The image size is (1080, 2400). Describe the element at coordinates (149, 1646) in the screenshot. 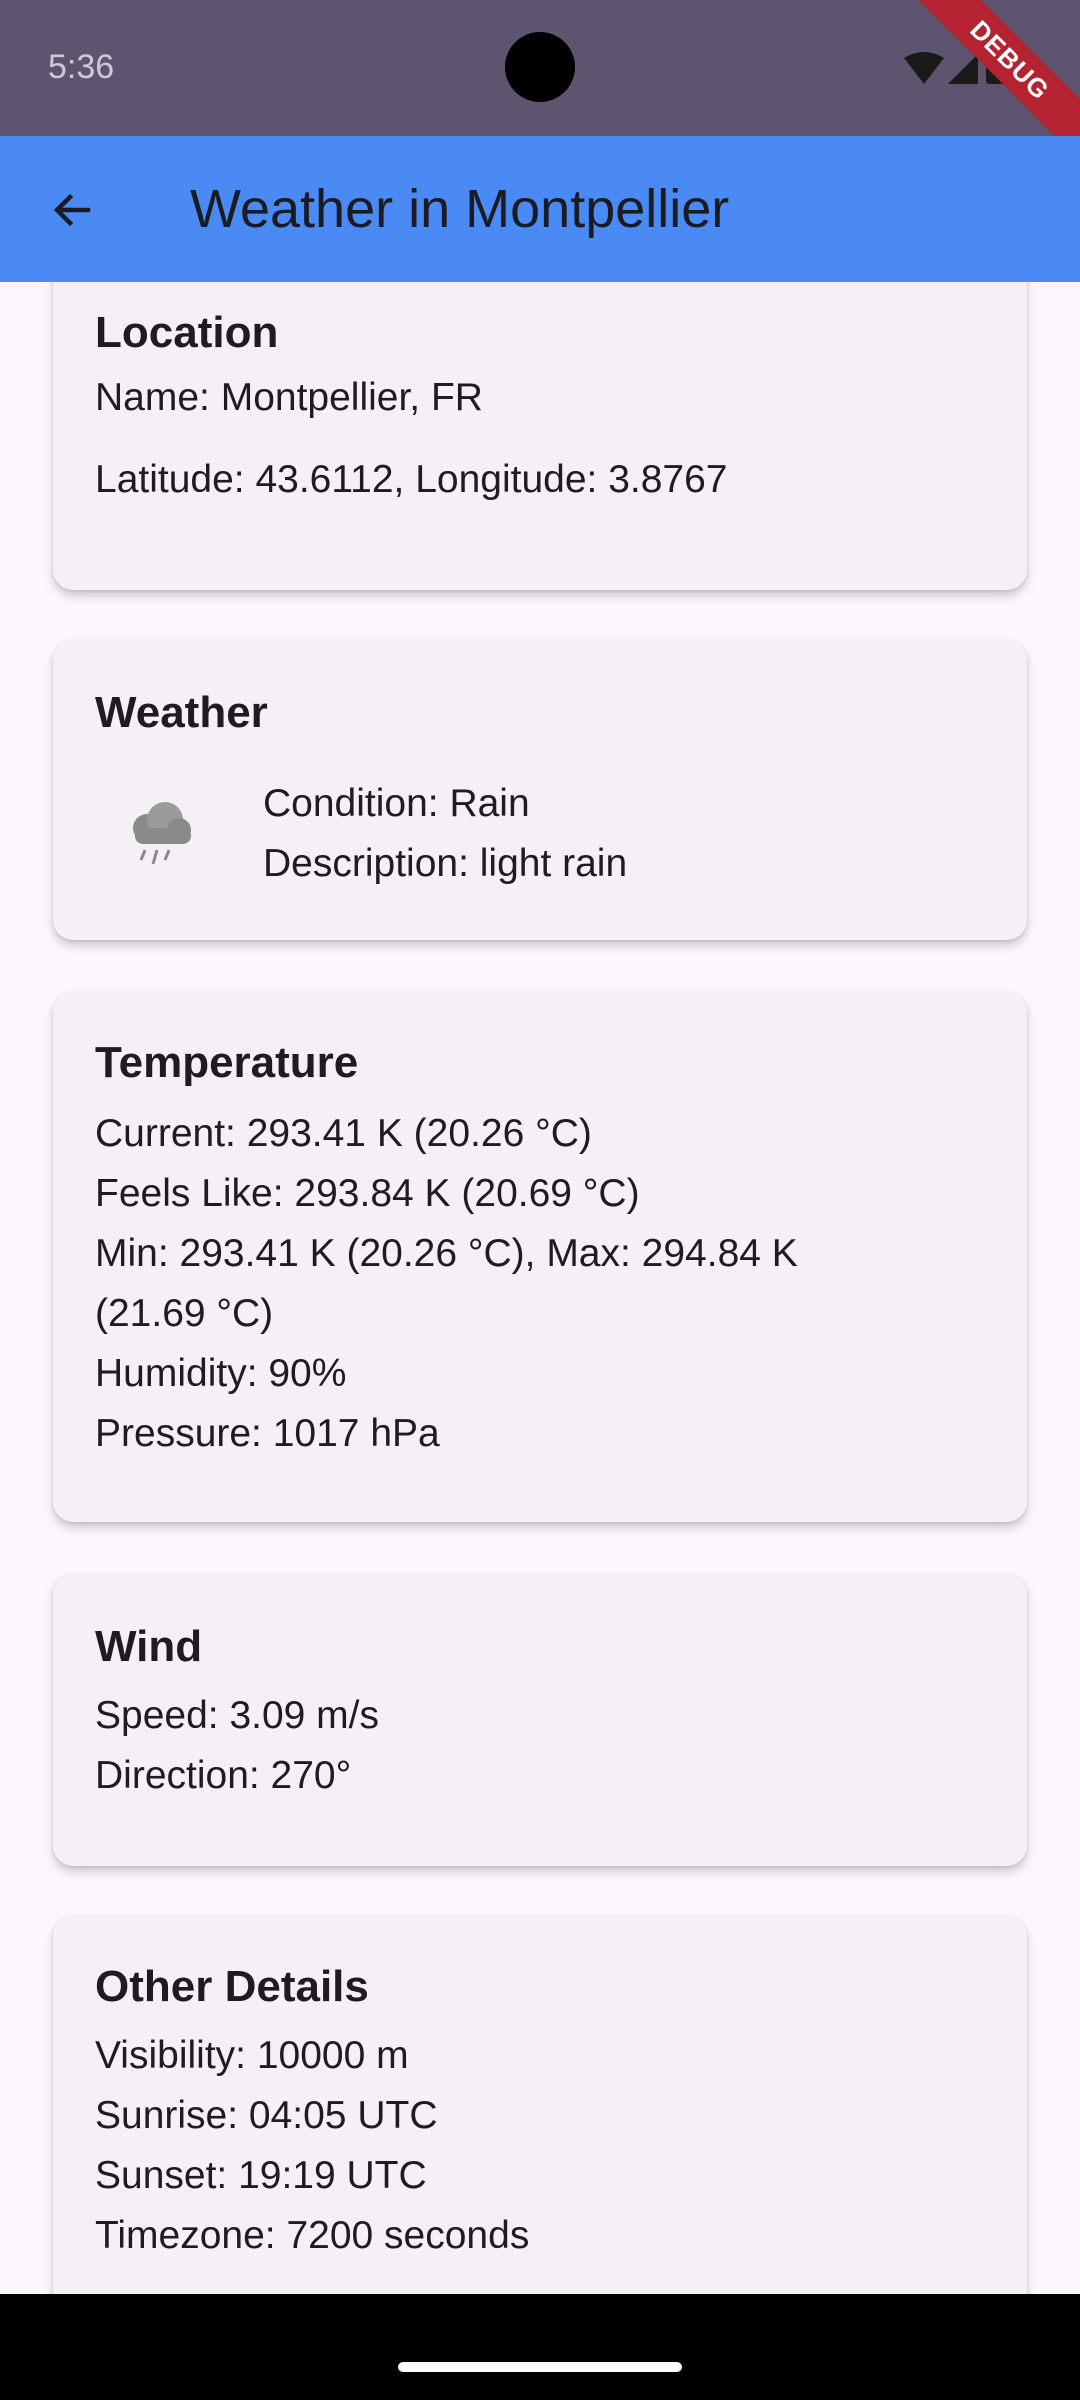

I see `card-title: Wind` at that location.